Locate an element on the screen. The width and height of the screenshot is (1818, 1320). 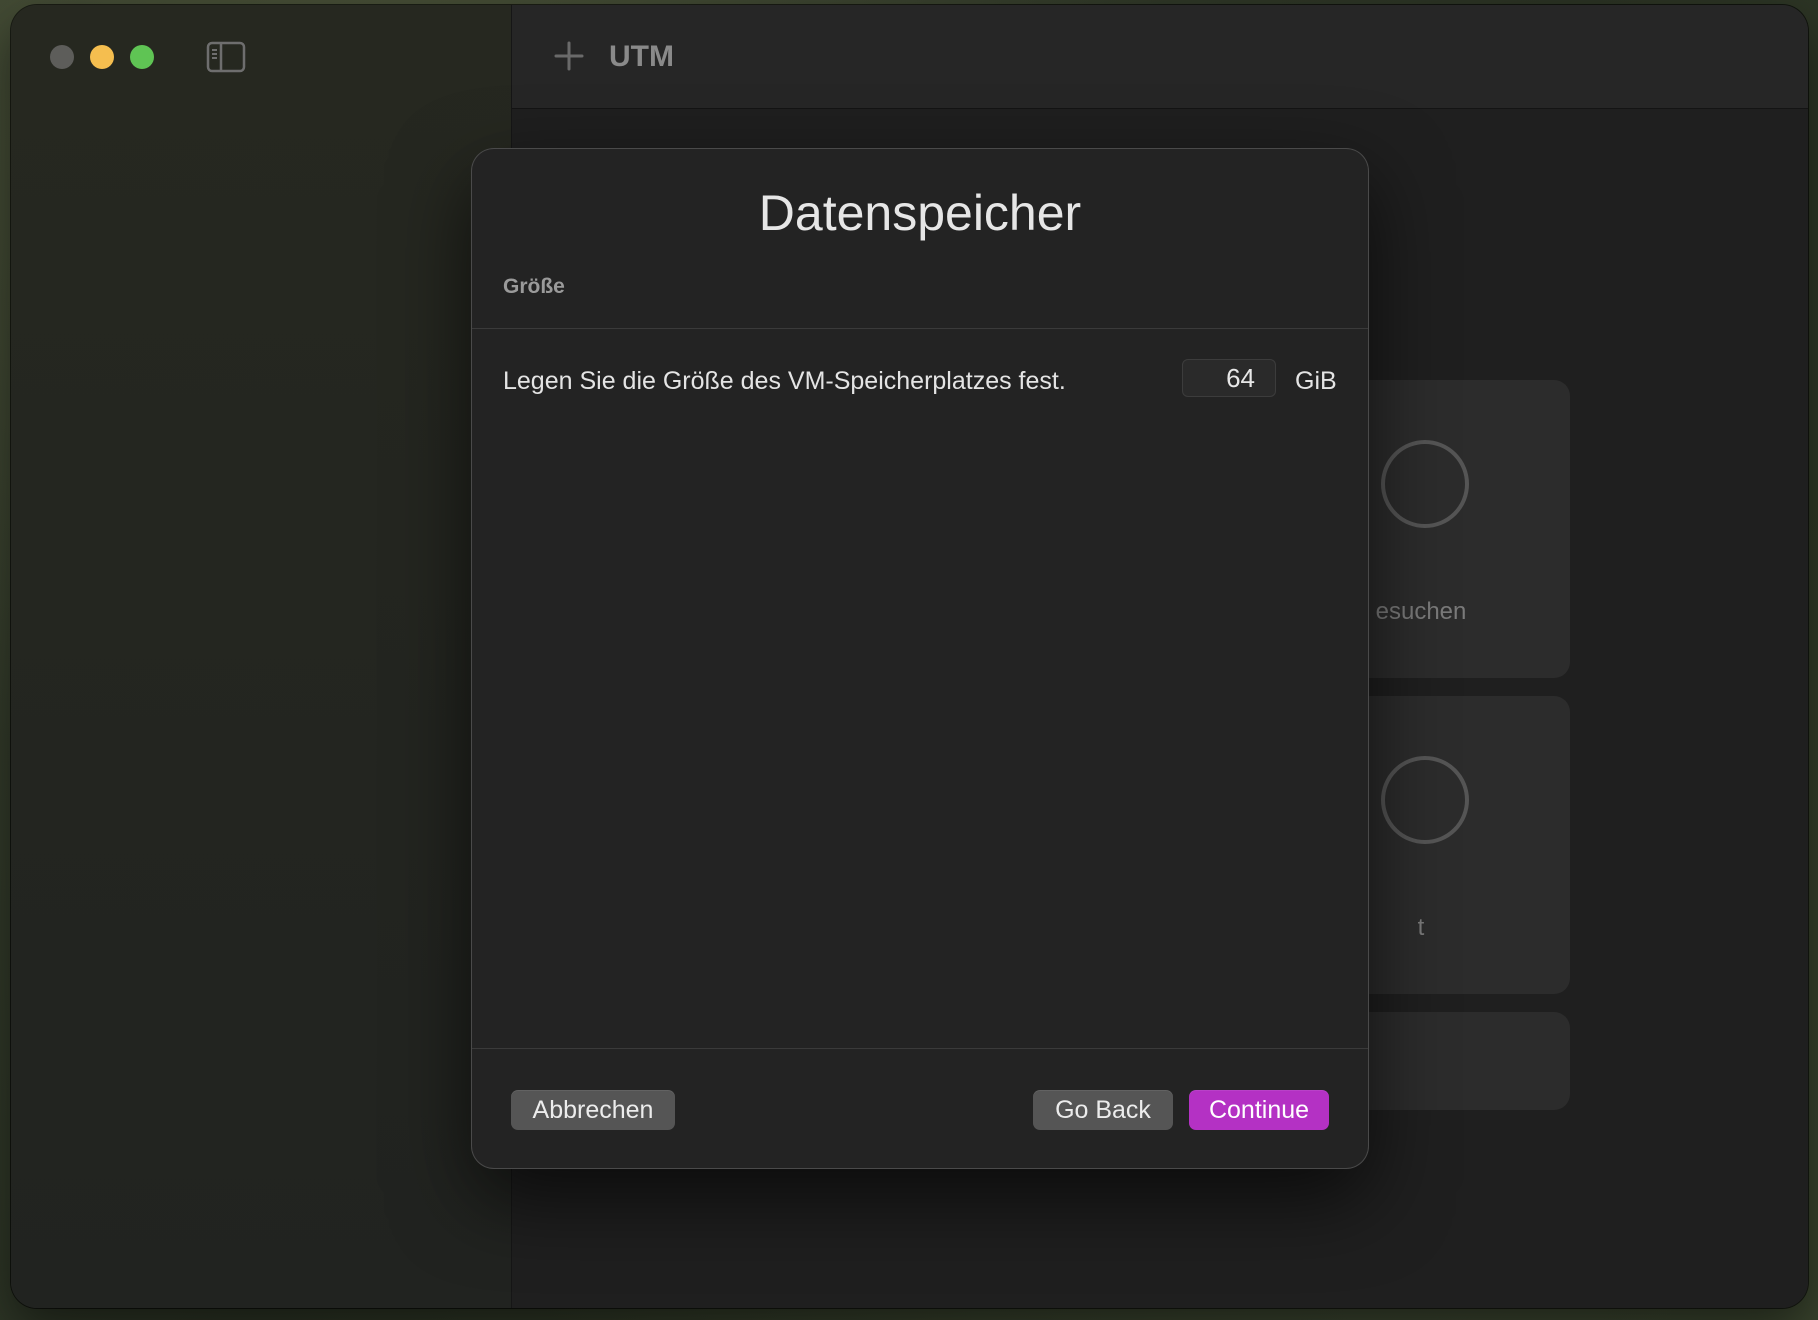
close-window-button is located at coordinates (62, 57).